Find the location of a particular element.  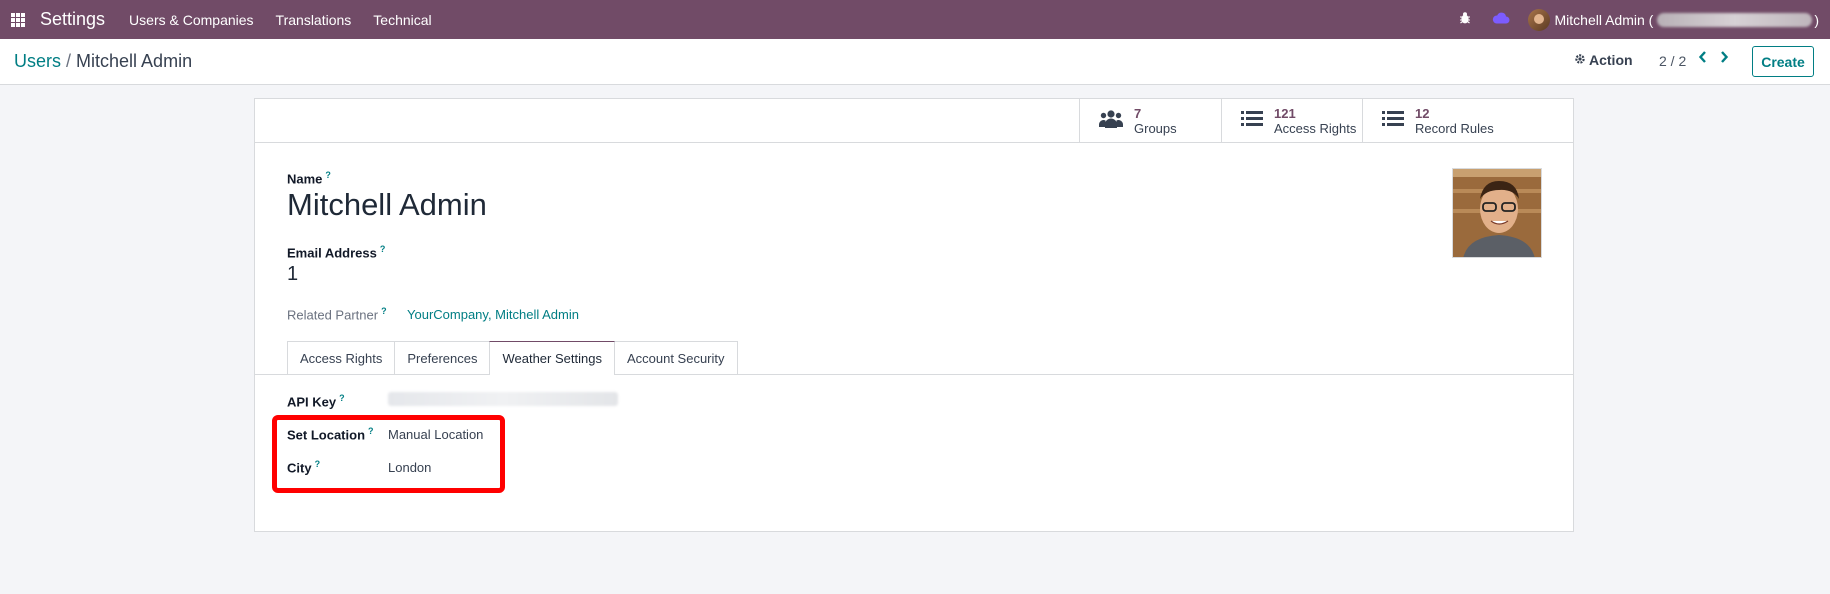

pager-previous-button is located at coordinates (1703, 59).